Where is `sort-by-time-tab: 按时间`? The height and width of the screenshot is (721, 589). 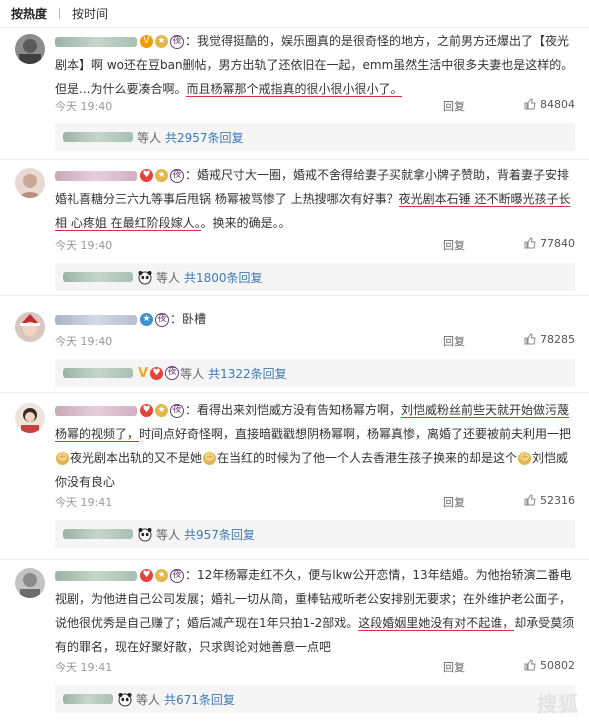 sort-by-time-tab: 按时间 is located at coordinates (90, 13).